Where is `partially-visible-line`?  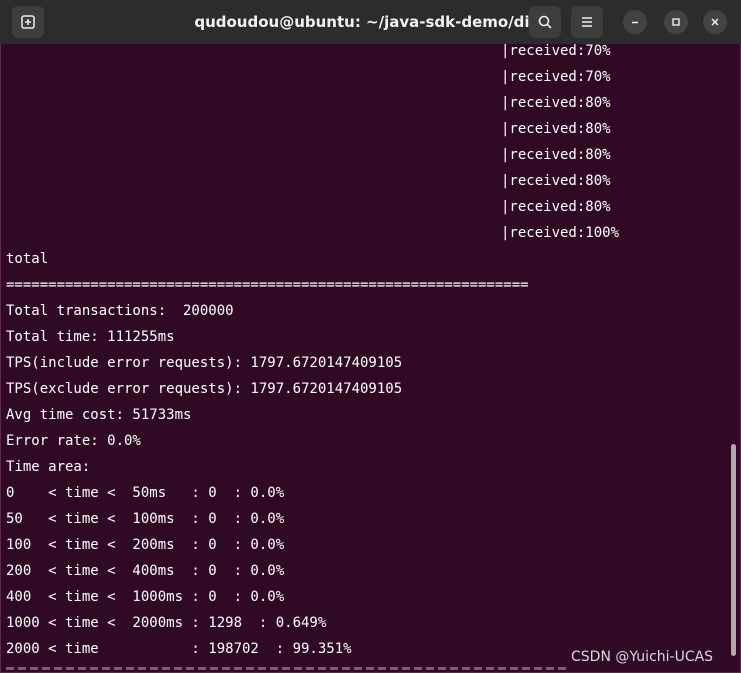 partially-visible-line is located at coordinates (286, 668).